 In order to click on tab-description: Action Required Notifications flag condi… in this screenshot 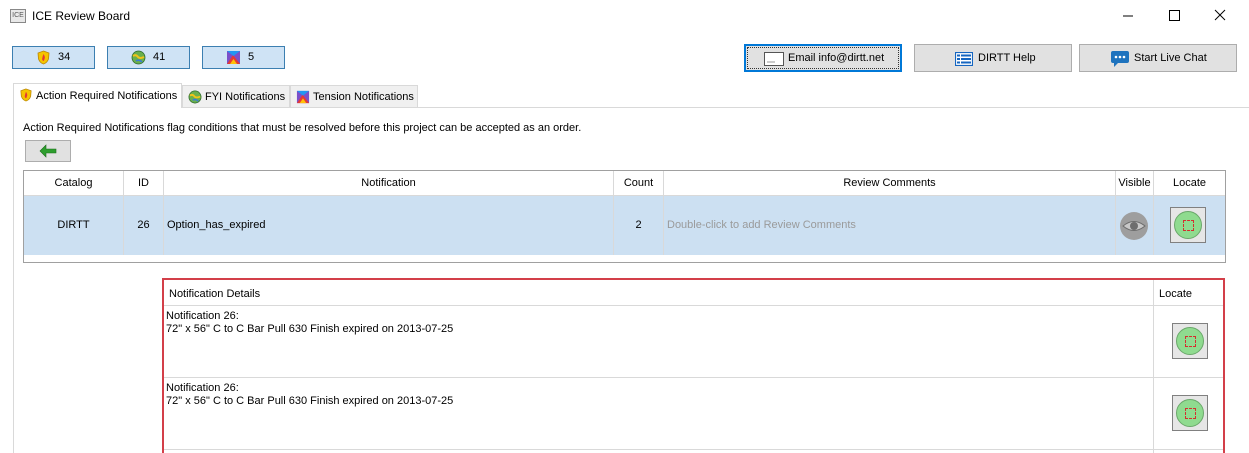, I will do `click(302, 128)`.